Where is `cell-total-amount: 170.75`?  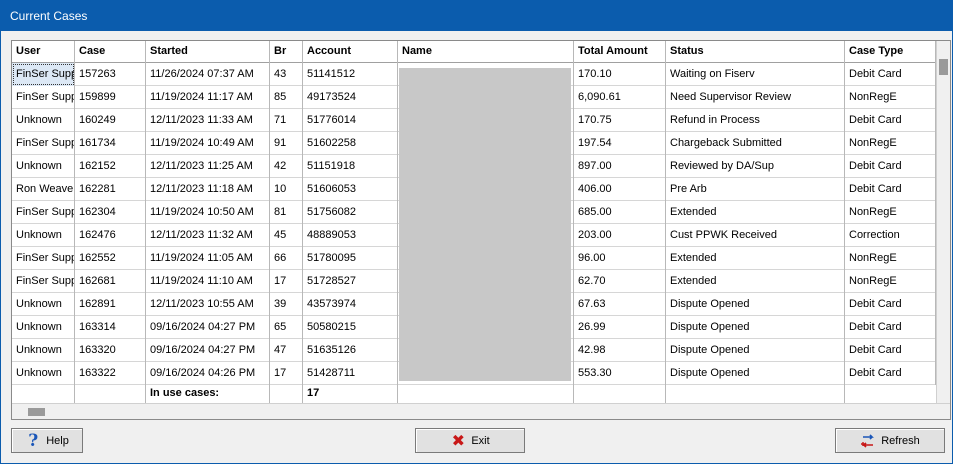 cell-total-amount: 170.75 is located at coordinates (620, 120).